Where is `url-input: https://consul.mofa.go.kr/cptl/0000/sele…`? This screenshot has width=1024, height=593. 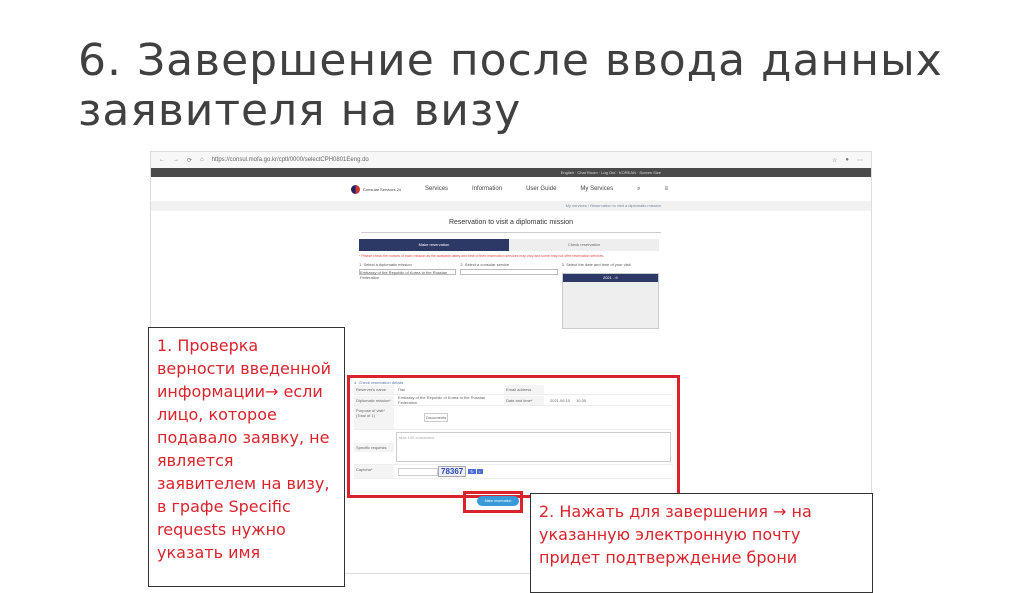 url-input: https://consul.mofa.go.kr/cptl/0000/sele… is located at coordinates (518, 160).